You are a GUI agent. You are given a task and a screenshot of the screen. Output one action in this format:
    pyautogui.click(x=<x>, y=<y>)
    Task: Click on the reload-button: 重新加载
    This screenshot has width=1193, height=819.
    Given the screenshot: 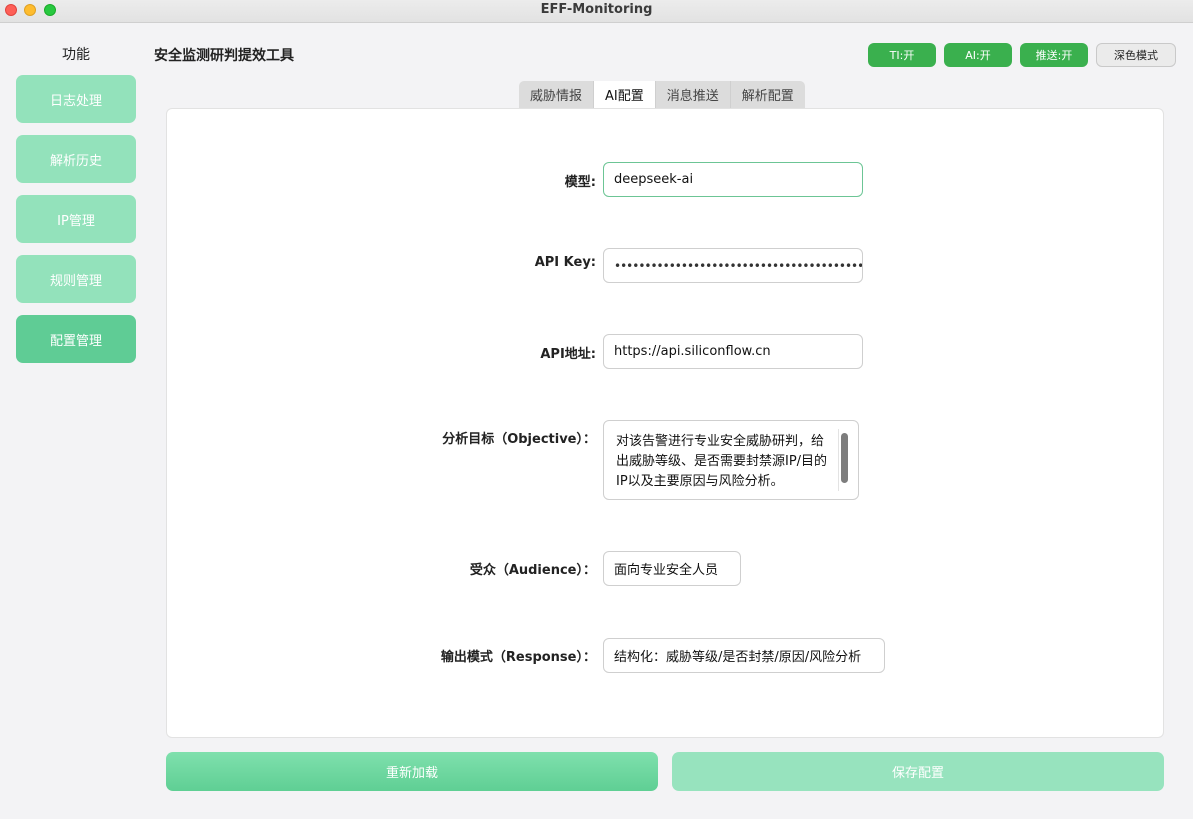 What is the action you would take?
    pyautogui.click(x=412, y=771)
    